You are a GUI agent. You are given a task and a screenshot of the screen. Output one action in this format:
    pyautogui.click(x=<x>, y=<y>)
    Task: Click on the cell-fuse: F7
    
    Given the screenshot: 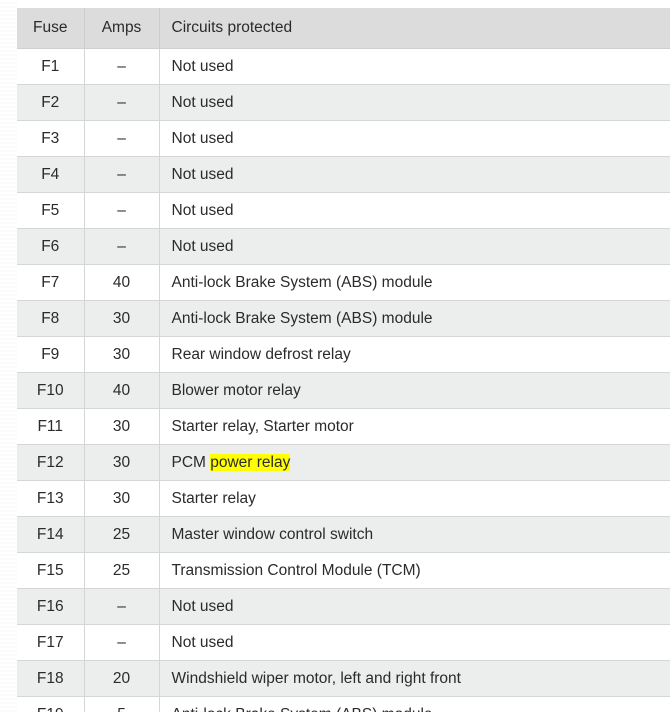 What is the action you would take?
    pyautogui.click(x=51, y=282)
    